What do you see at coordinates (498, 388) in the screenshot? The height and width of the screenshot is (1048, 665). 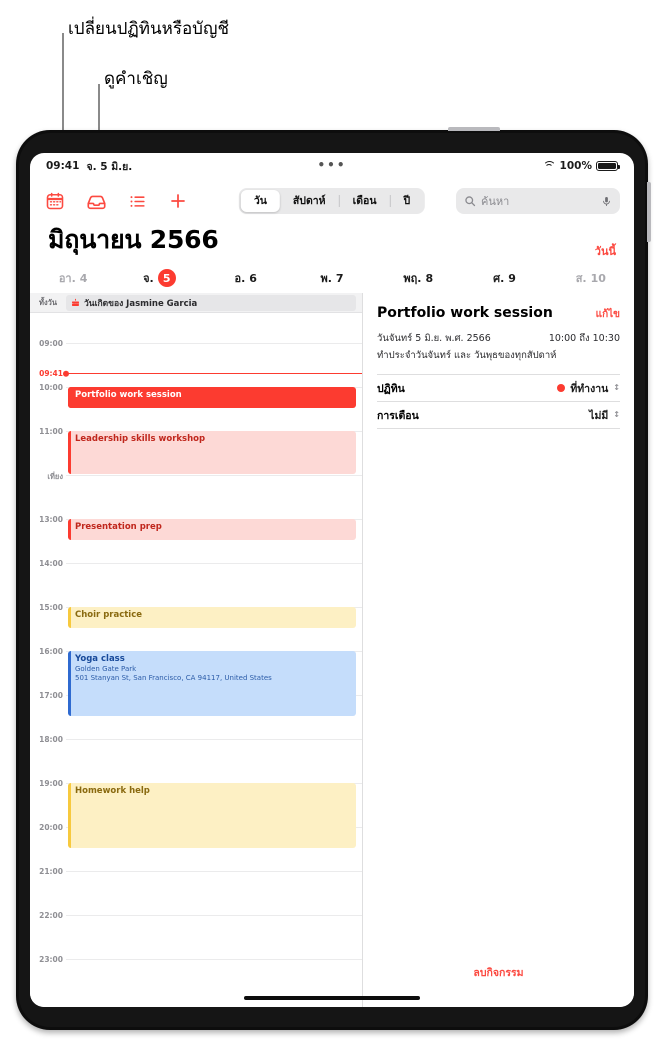 I see `detail-row-calendar: ปฏิทิน ที่ทำงาน ↕` at bounding box center [498, 388].